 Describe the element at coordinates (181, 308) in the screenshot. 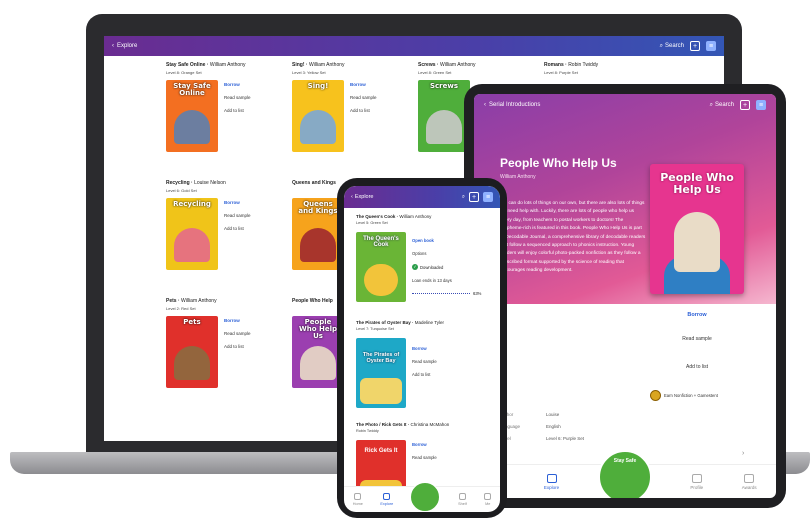

I see `book-level: Level 2: Red Set` at that location.